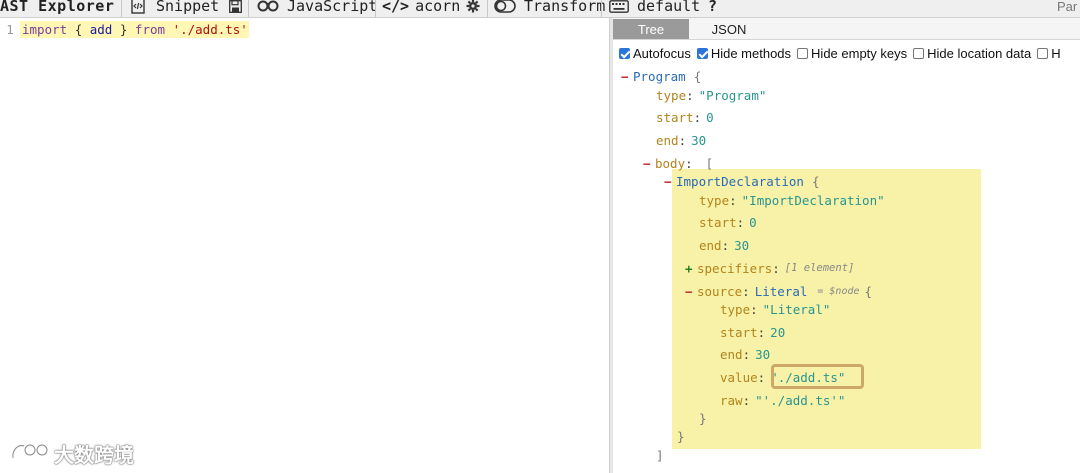 The image size is (1080, 473). I want to click on property-value: 20, so click(778, 332).